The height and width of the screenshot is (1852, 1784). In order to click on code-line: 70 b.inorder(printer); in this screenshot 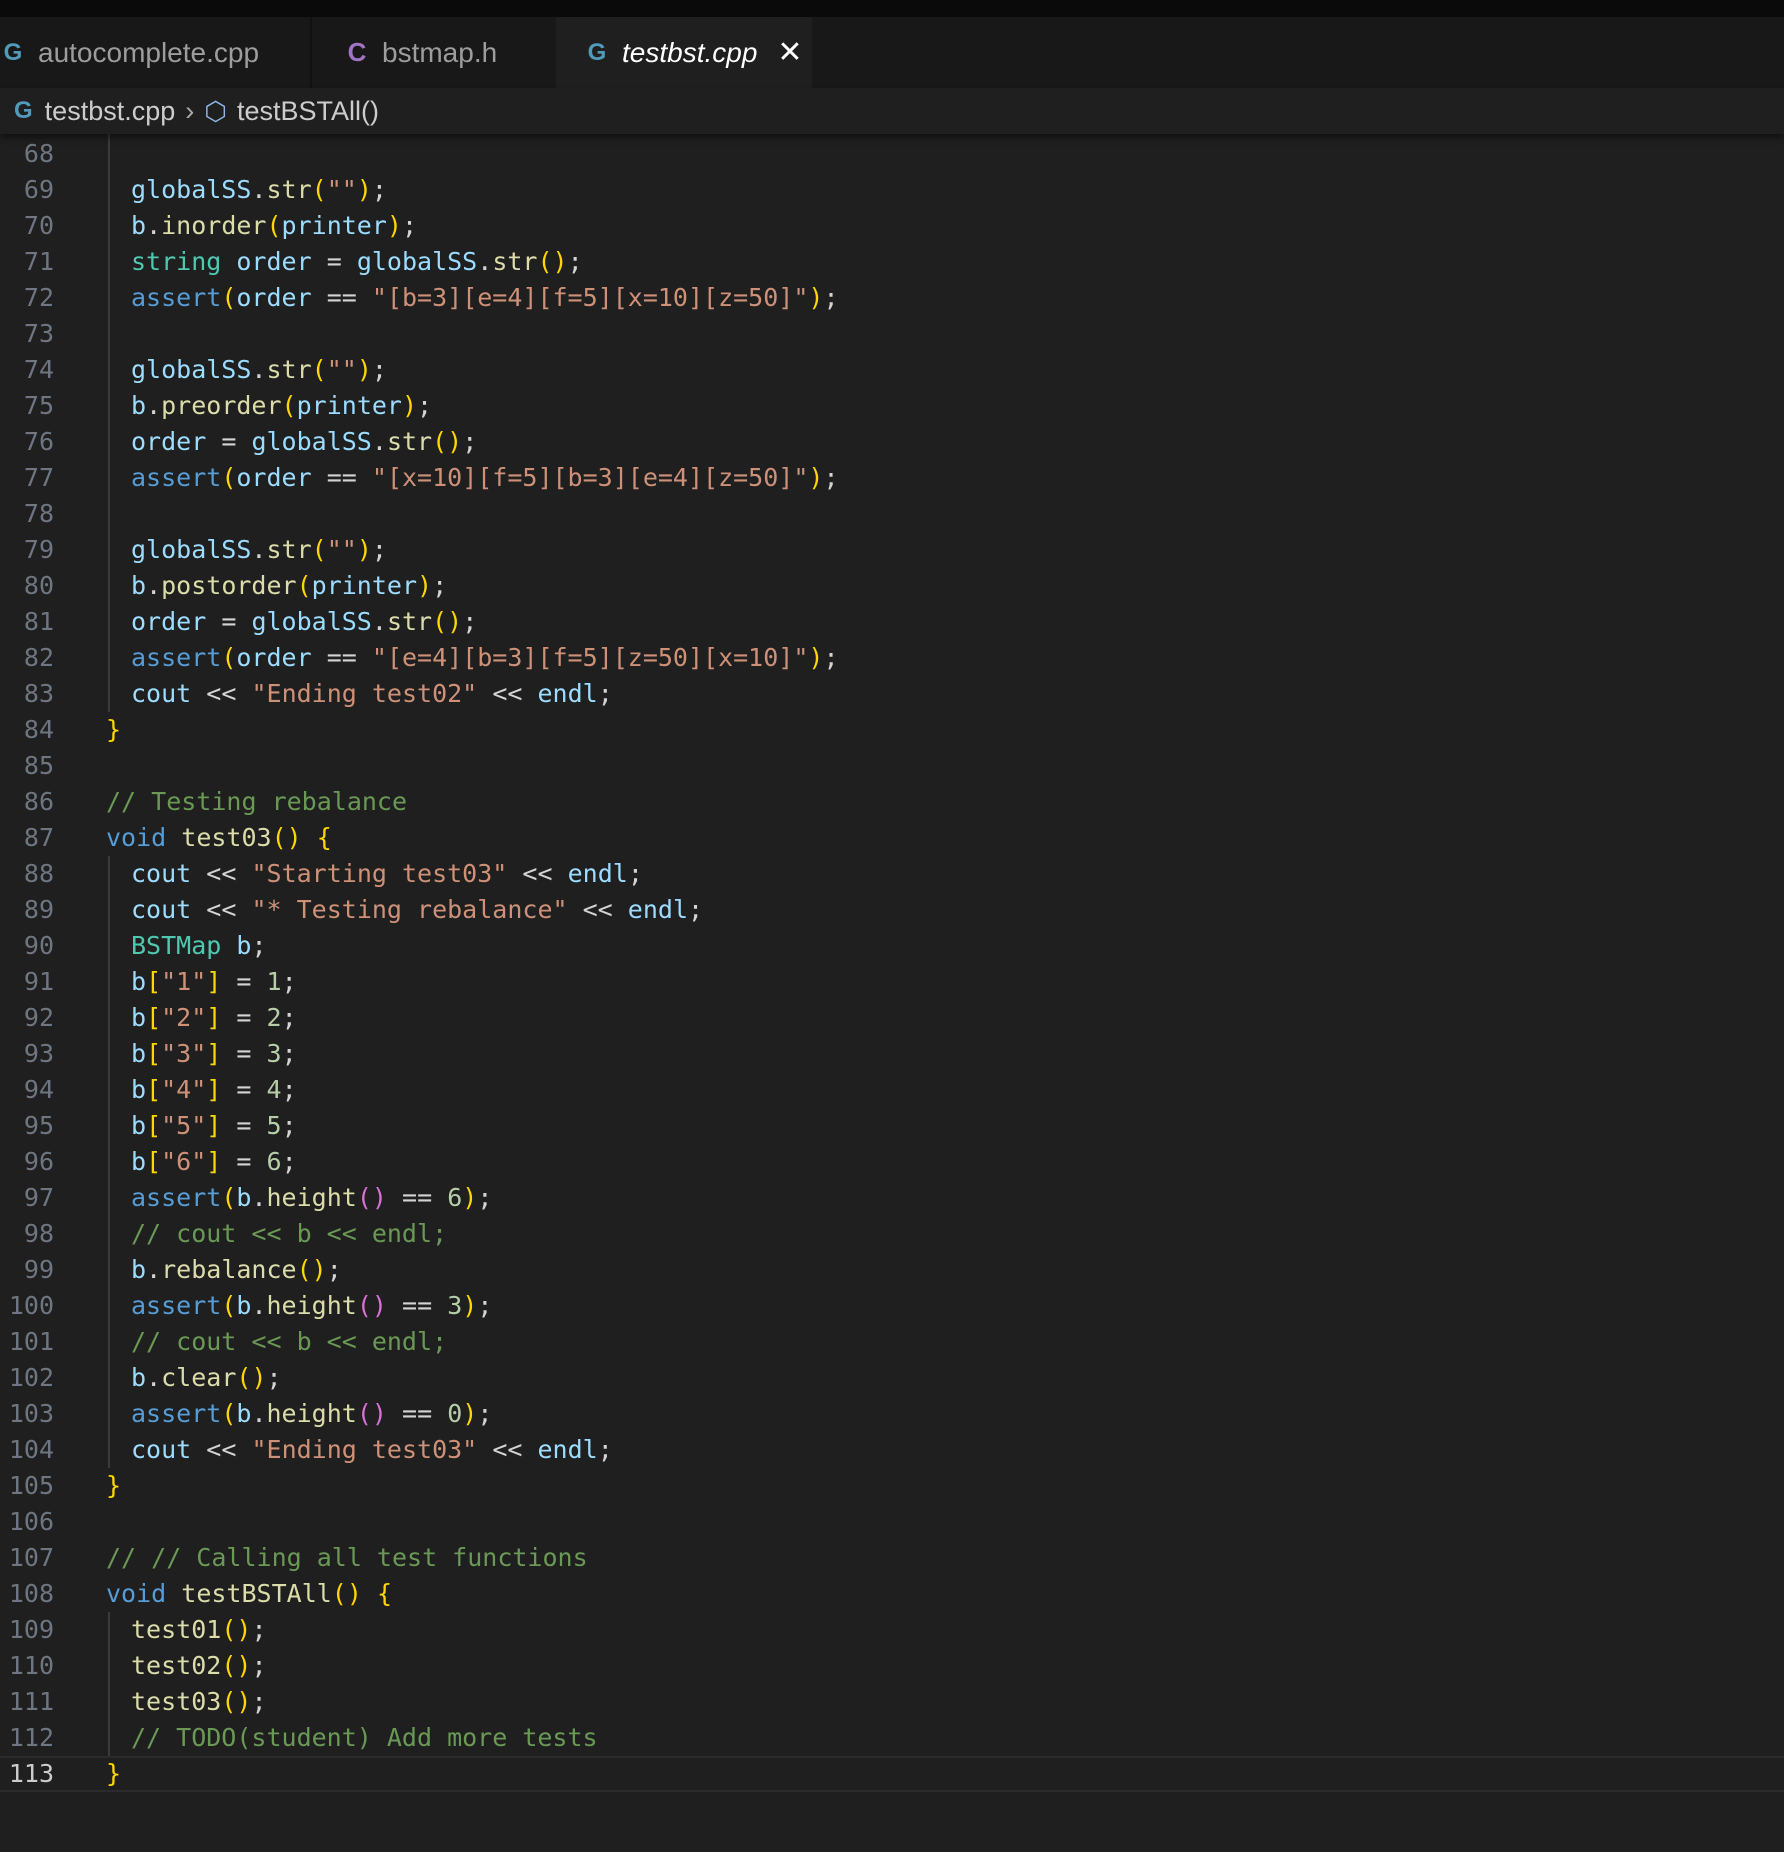, I will do `click(892, 226)`.